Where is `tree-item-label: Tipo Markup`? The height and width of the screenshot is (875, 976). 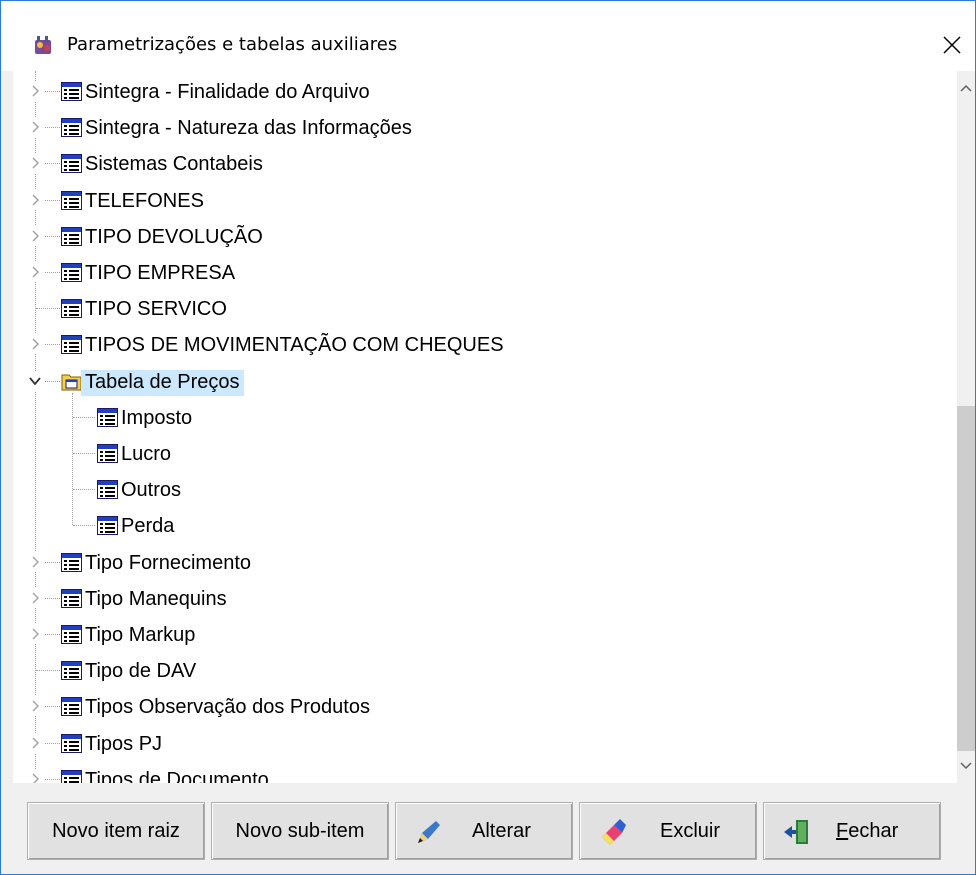 tree-item-label: Tipo Markup is located at coordinates (140, 635).